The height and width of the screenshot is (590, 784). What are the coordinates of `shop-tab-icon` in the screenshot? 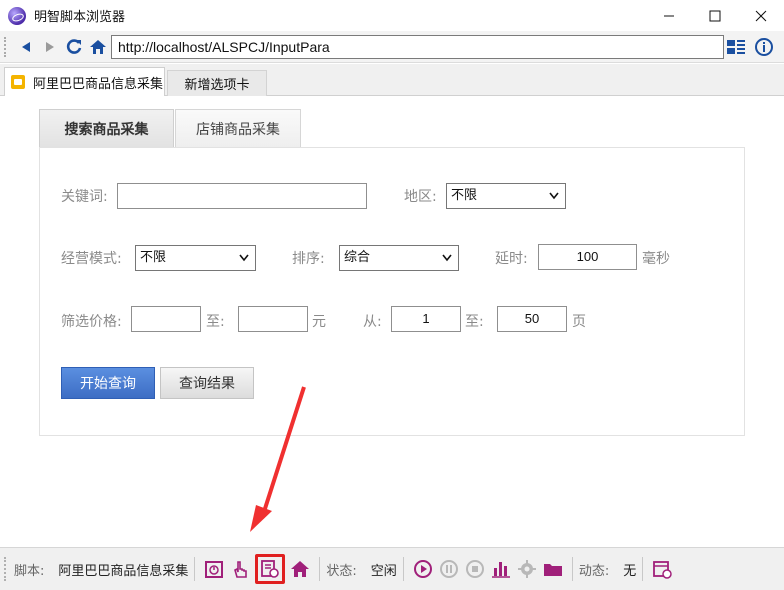 It's located at (18, 82).